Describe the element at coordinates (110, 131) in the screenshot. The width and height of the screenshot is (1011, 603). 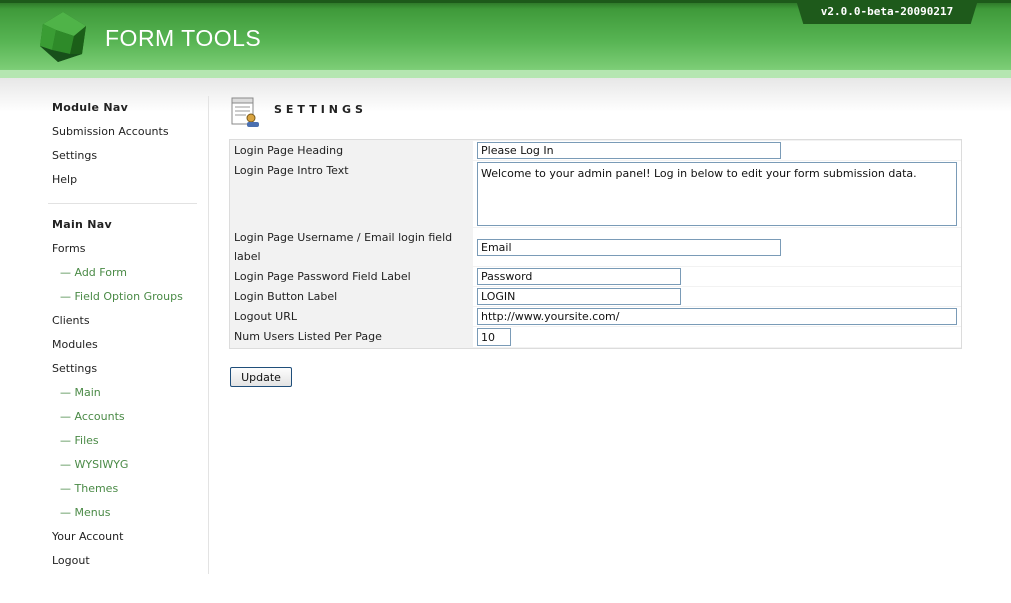
I see `nav-submission-accounts: Submission Accounts` at that location.